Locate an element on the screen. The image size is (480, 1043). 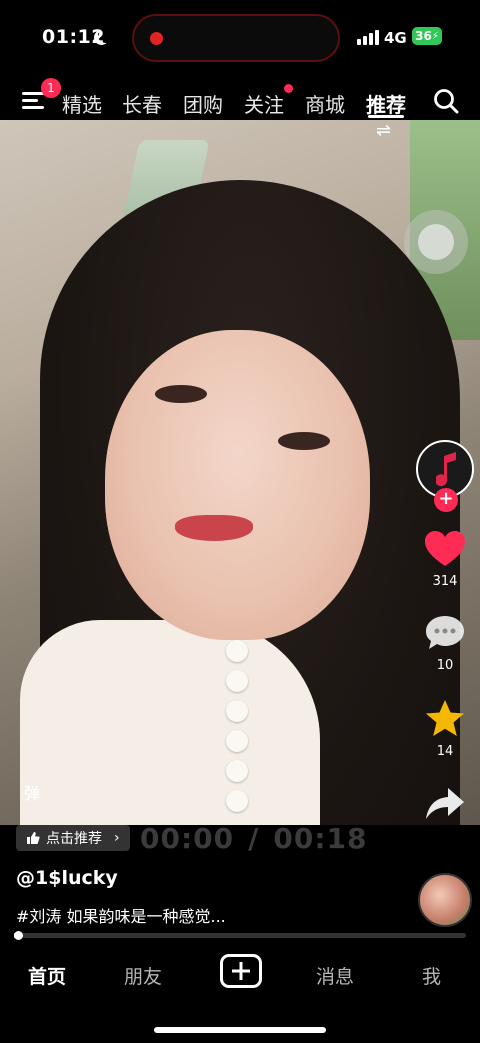
like-action: 314 is located at coordinates (445, 559).